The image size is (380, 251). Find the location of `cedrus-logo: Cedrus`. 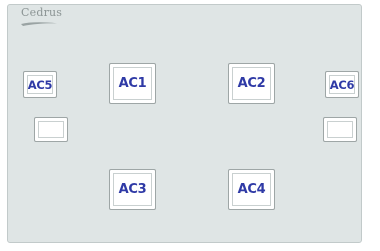

cedrus-logo: Cedrus is located at coordinates (42, 17).